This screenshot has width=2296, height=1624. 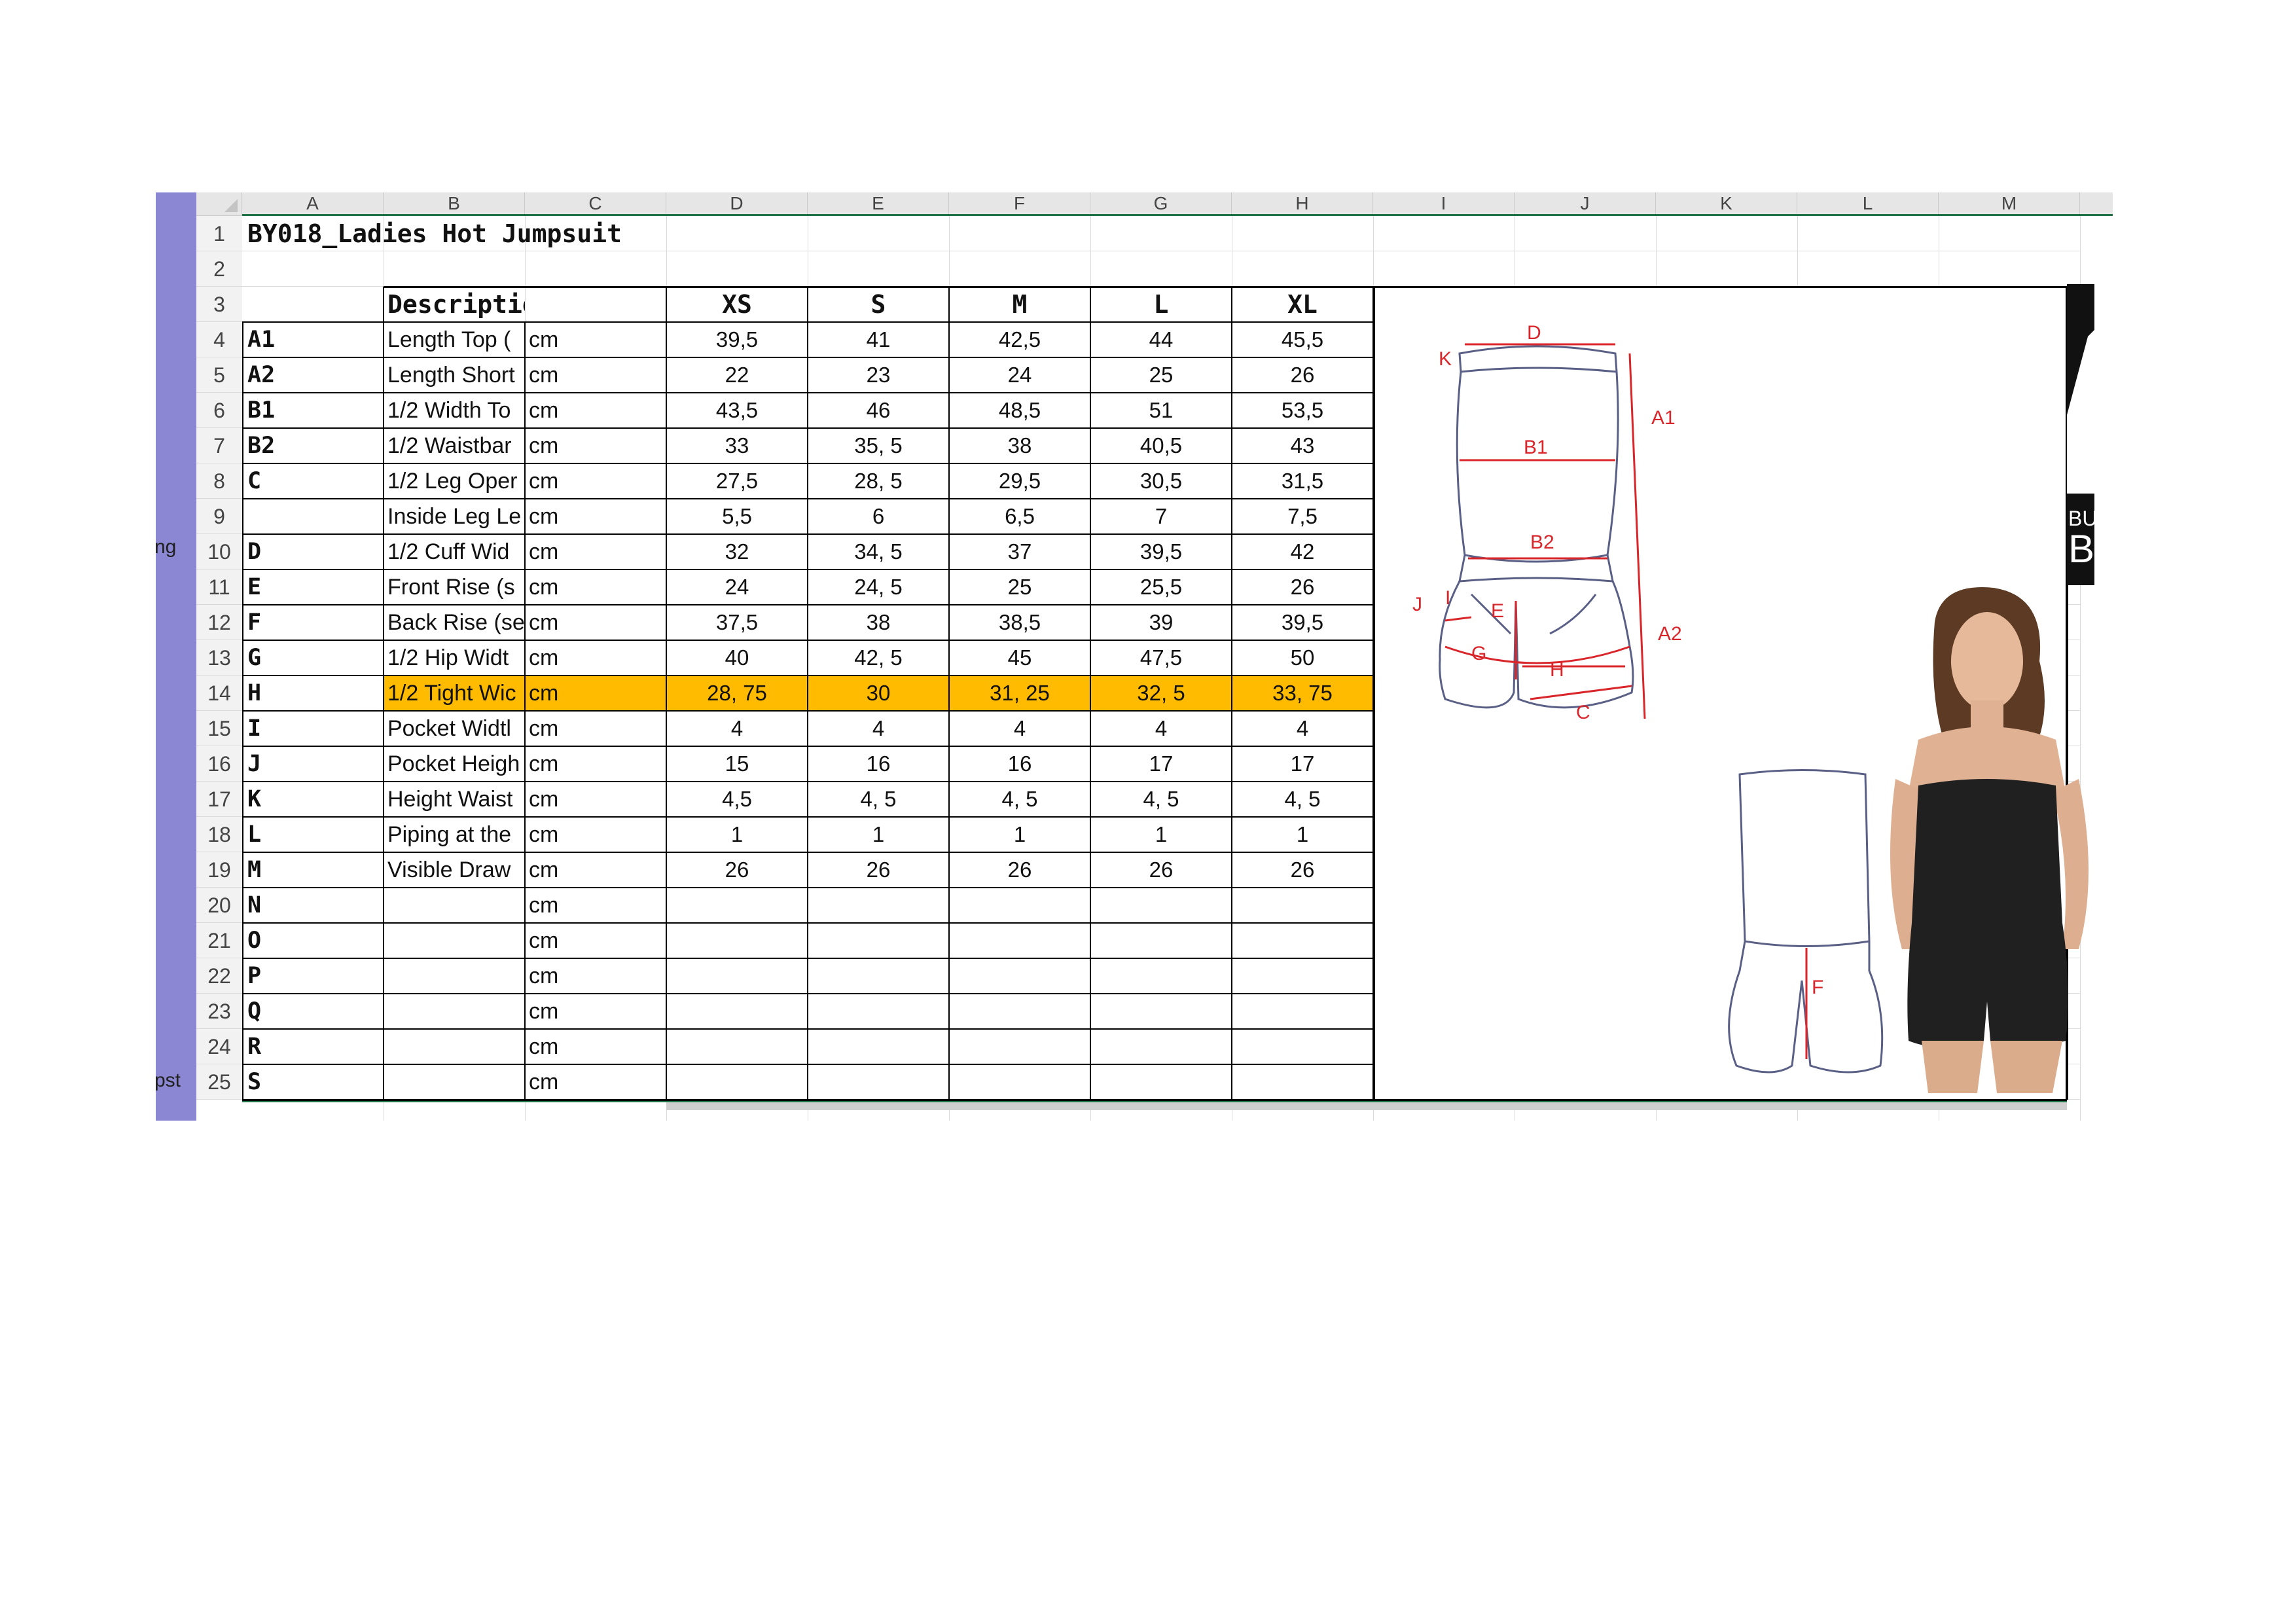 I want to click on measurement-value: 43,5, so click(x=737, y=410).